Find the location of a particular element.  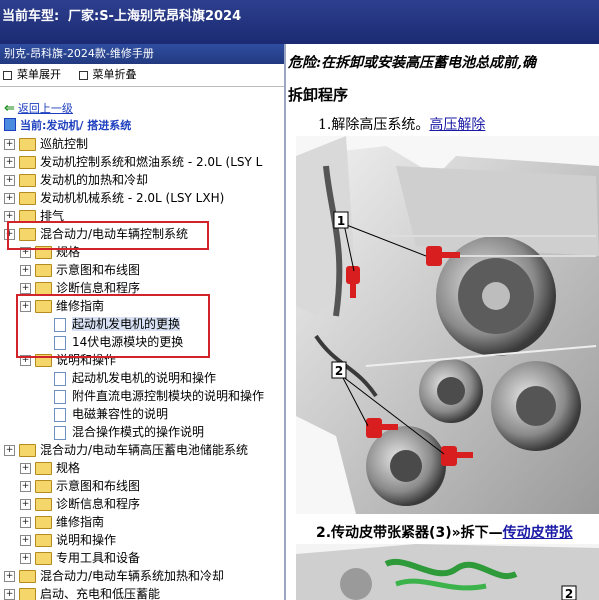

expand-menu-button: 菜单展开 is located at coordinates (32, 74).